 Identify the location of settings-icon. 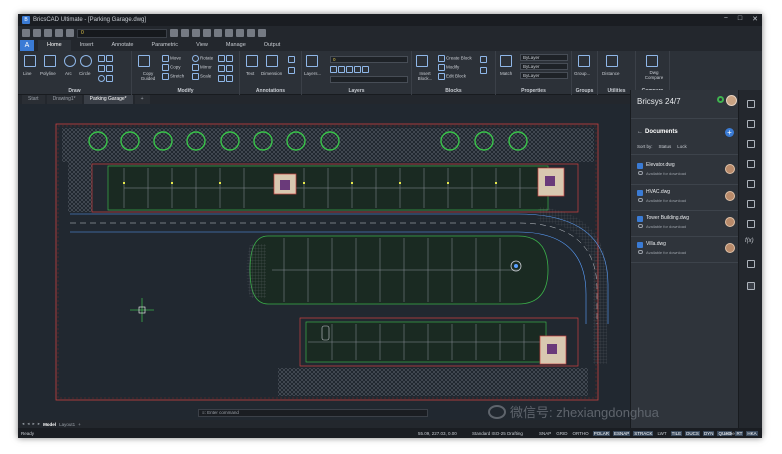
(240, 33).